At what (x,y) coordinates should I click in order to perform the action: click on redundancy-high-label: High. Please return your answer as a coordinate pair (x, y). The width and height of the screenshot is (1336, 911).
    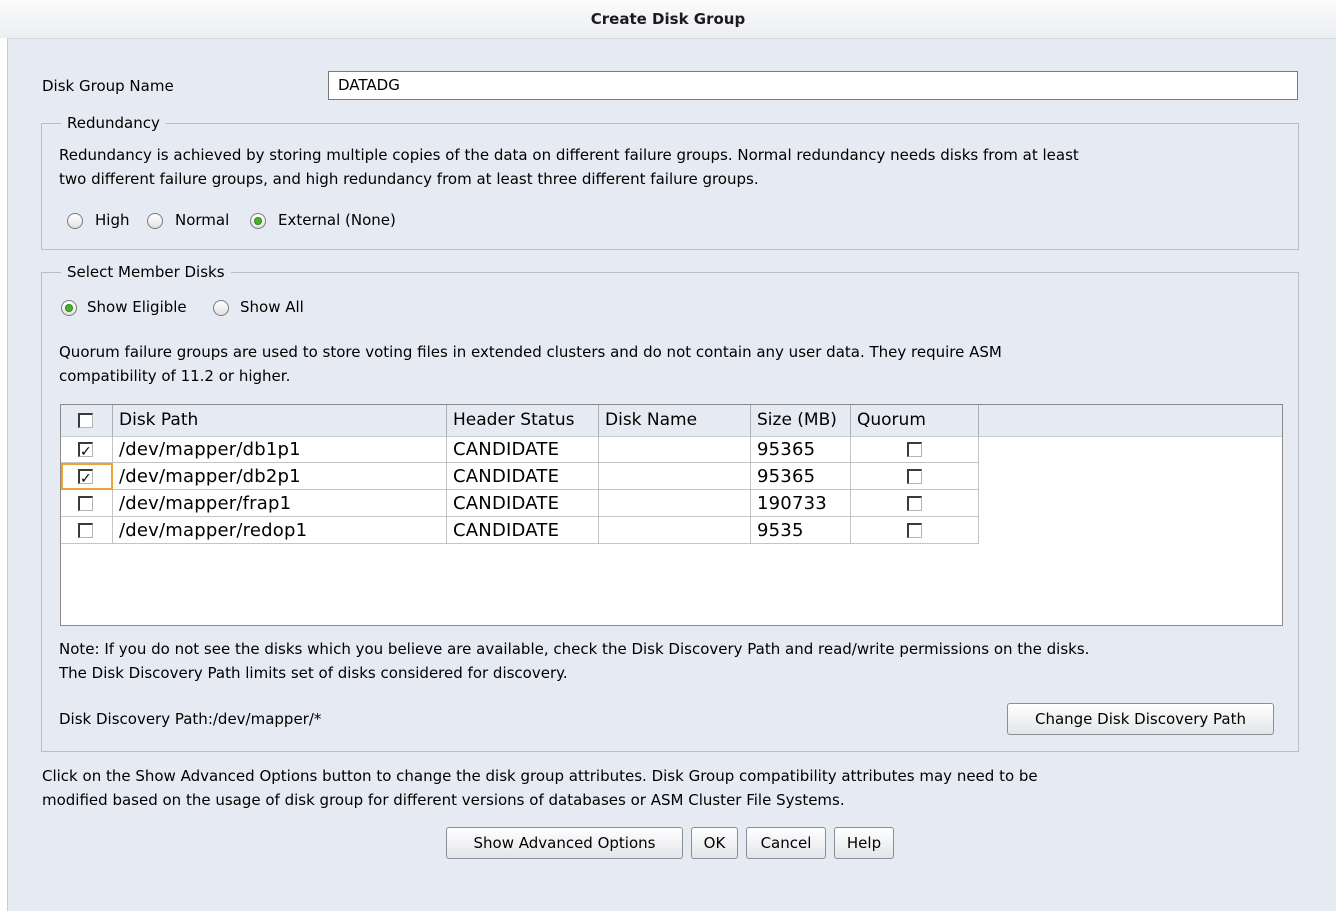
    Looking at the image, I should click on (112, 220).